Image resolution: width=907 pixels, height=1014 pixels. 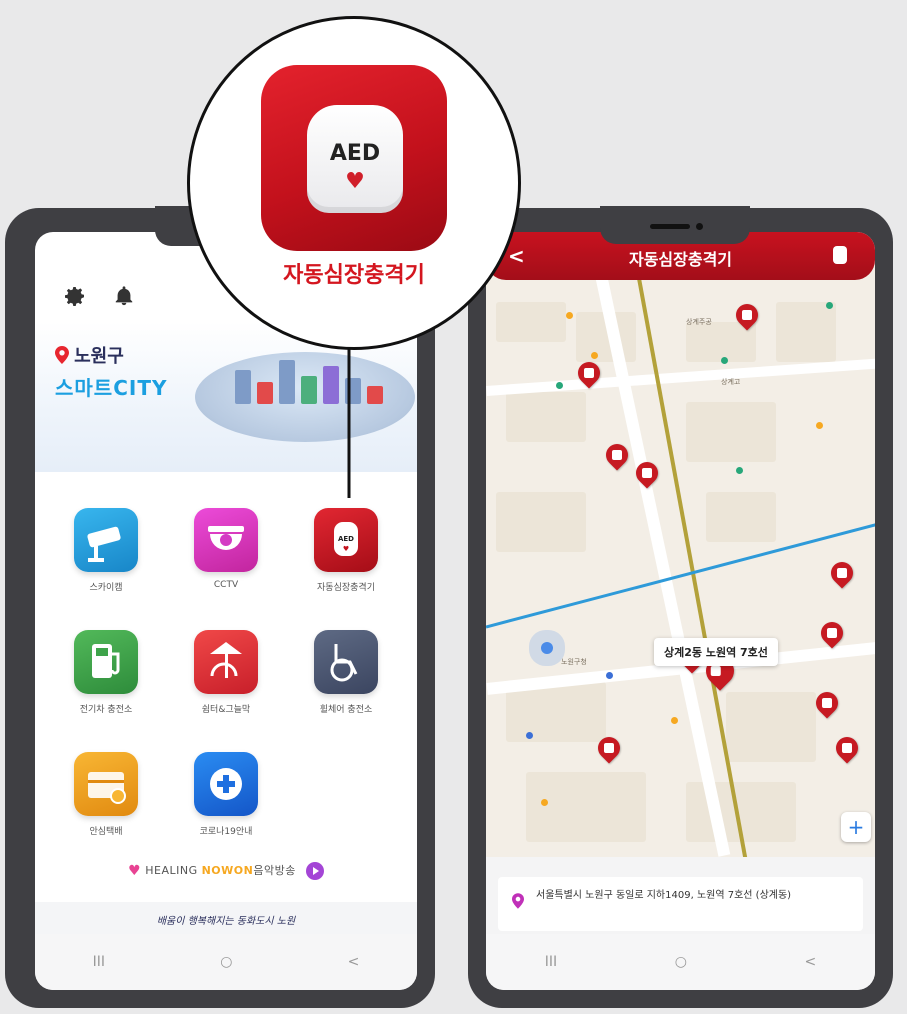 I want to click on healing-nowon-banner: ♥ HEALING NOWON음악방송, so click(x=226, y=871).